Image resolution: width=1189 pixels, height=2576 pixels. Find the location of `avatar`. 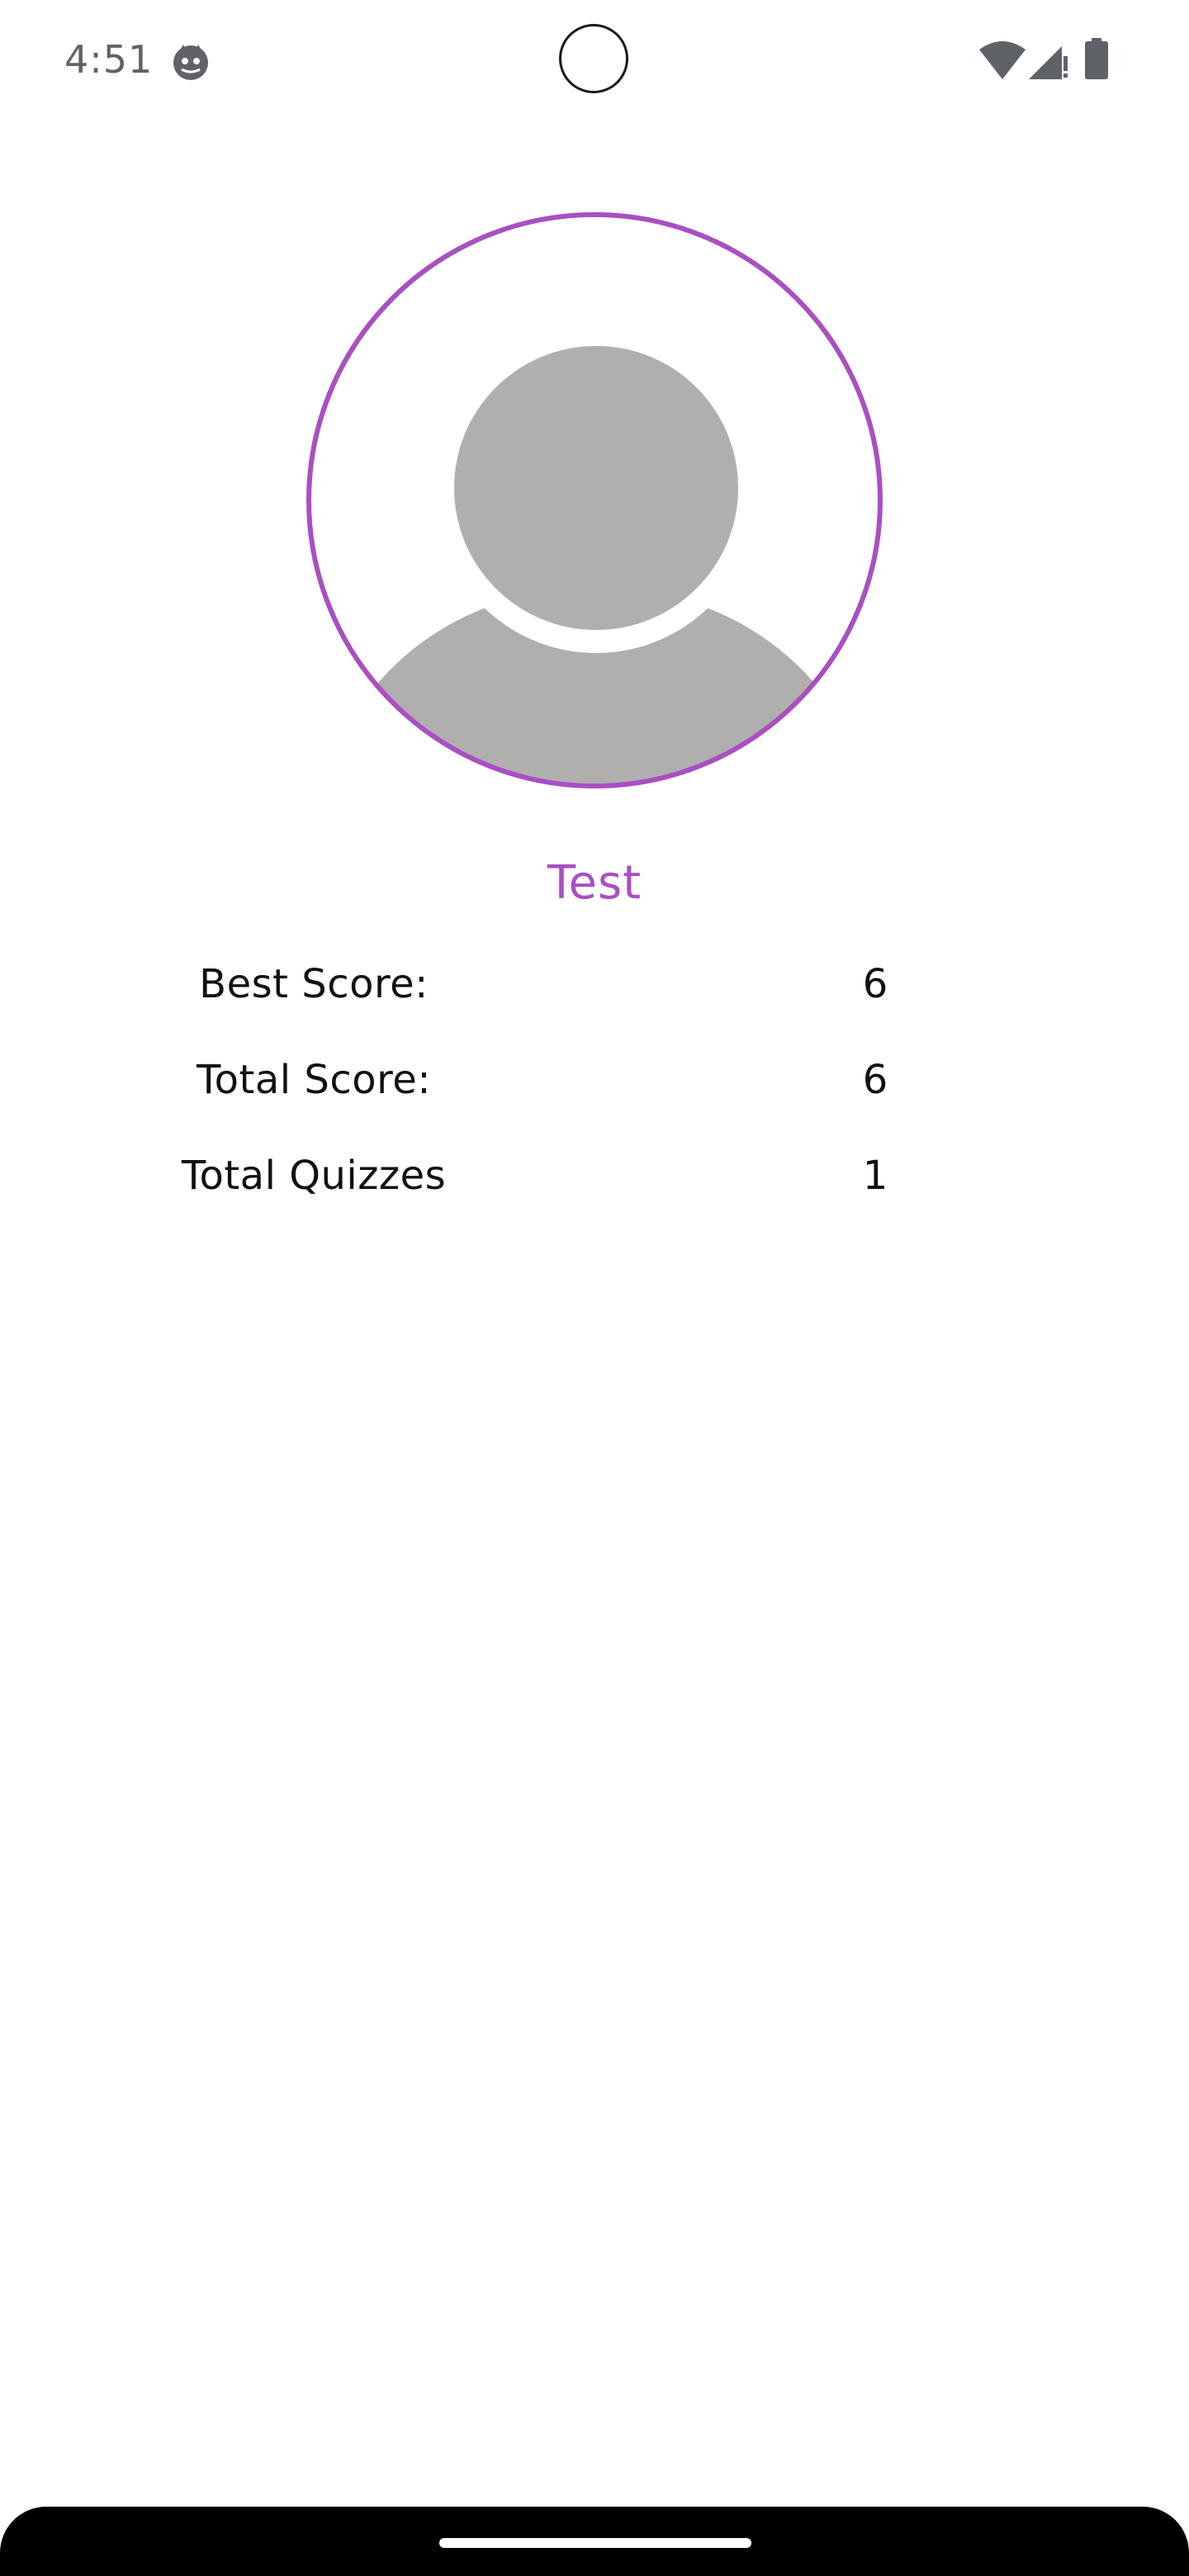

avatar is located at coordinates (594, 500).